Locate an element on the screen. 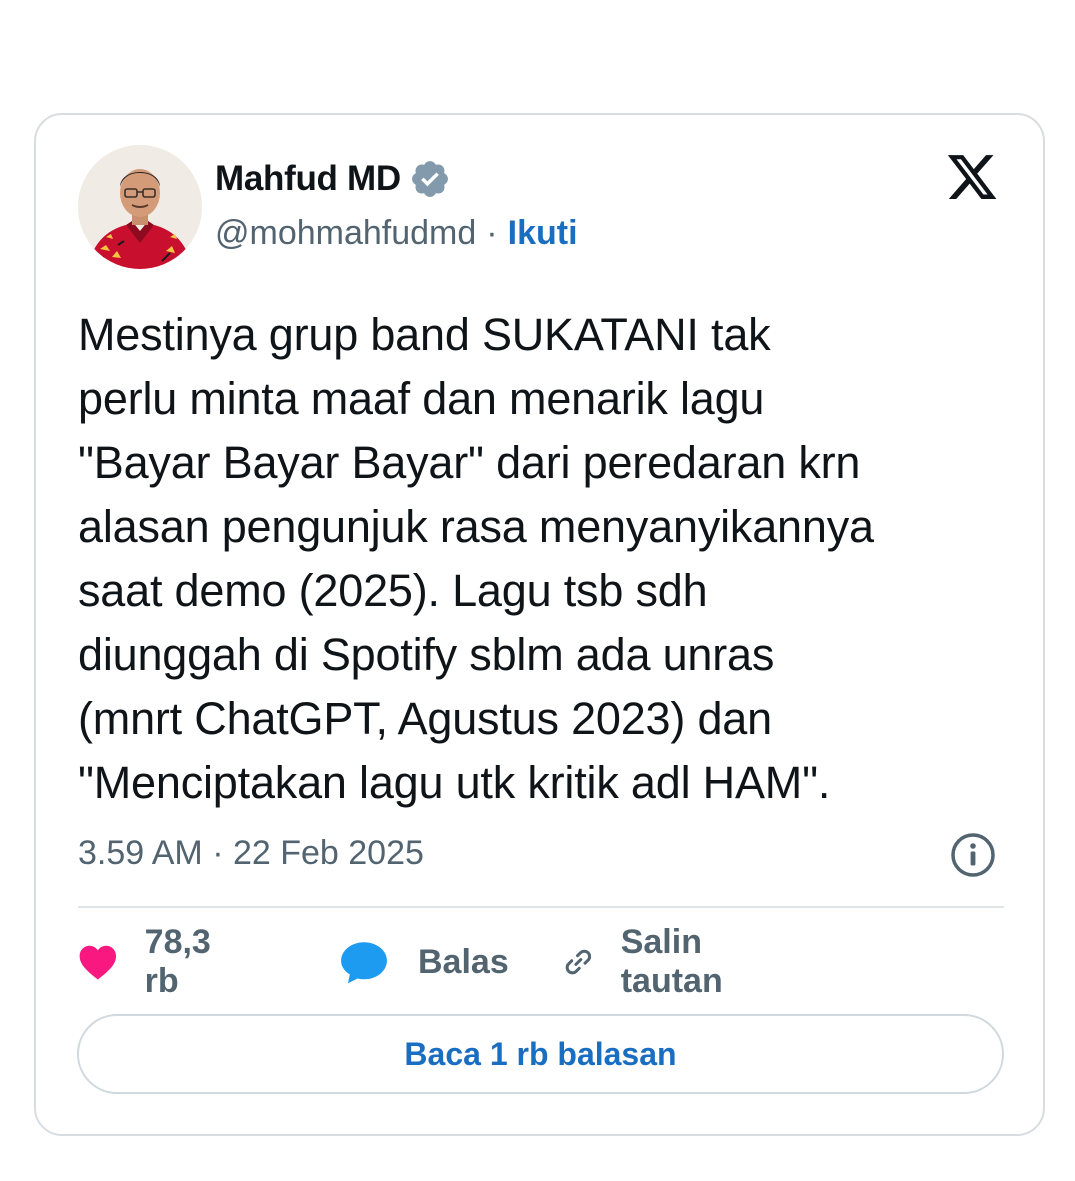 The image size is (1075, 1181). author-name: Mahfud MD is located at coordinates (308, 179).